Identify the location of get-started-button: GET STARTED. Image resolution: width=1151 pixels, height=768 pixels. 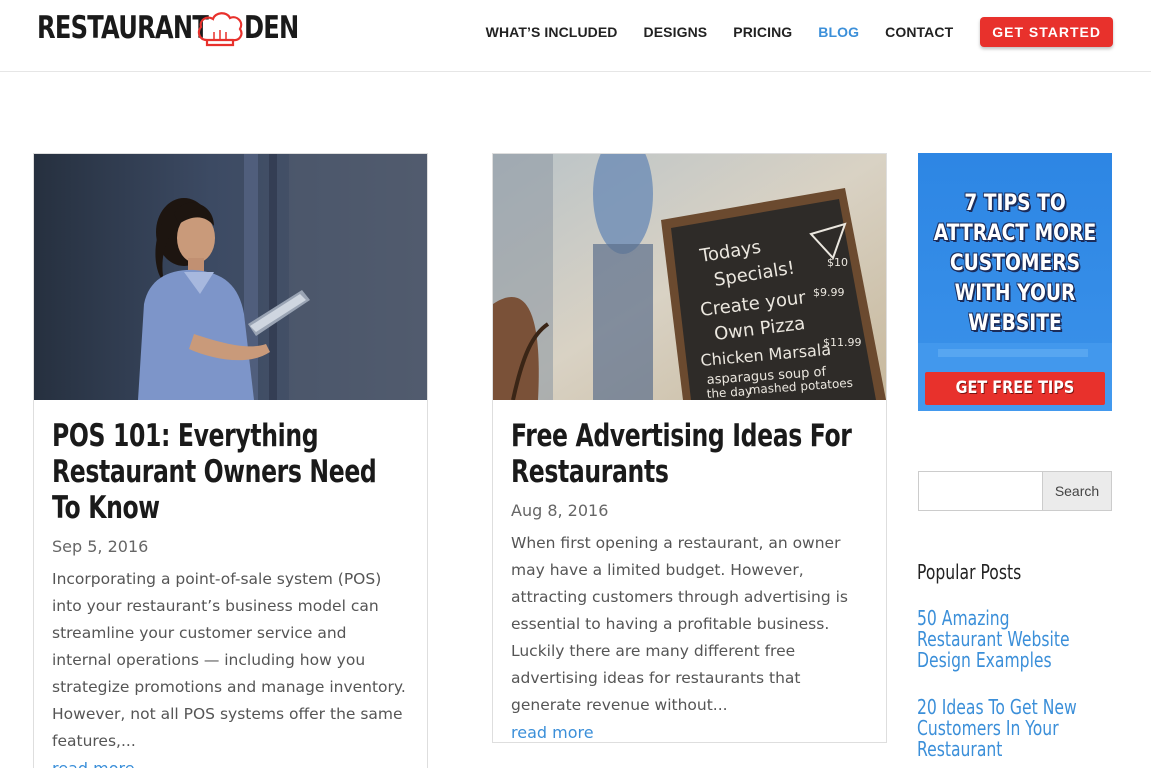
(1046, 32).